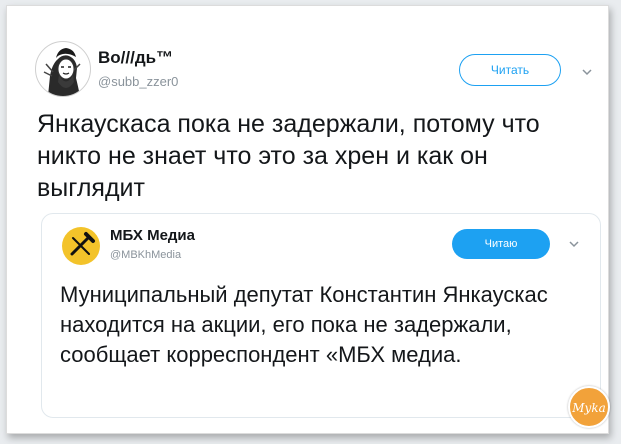  I want to click on follow-button-label: Читать, so click(510, 70).